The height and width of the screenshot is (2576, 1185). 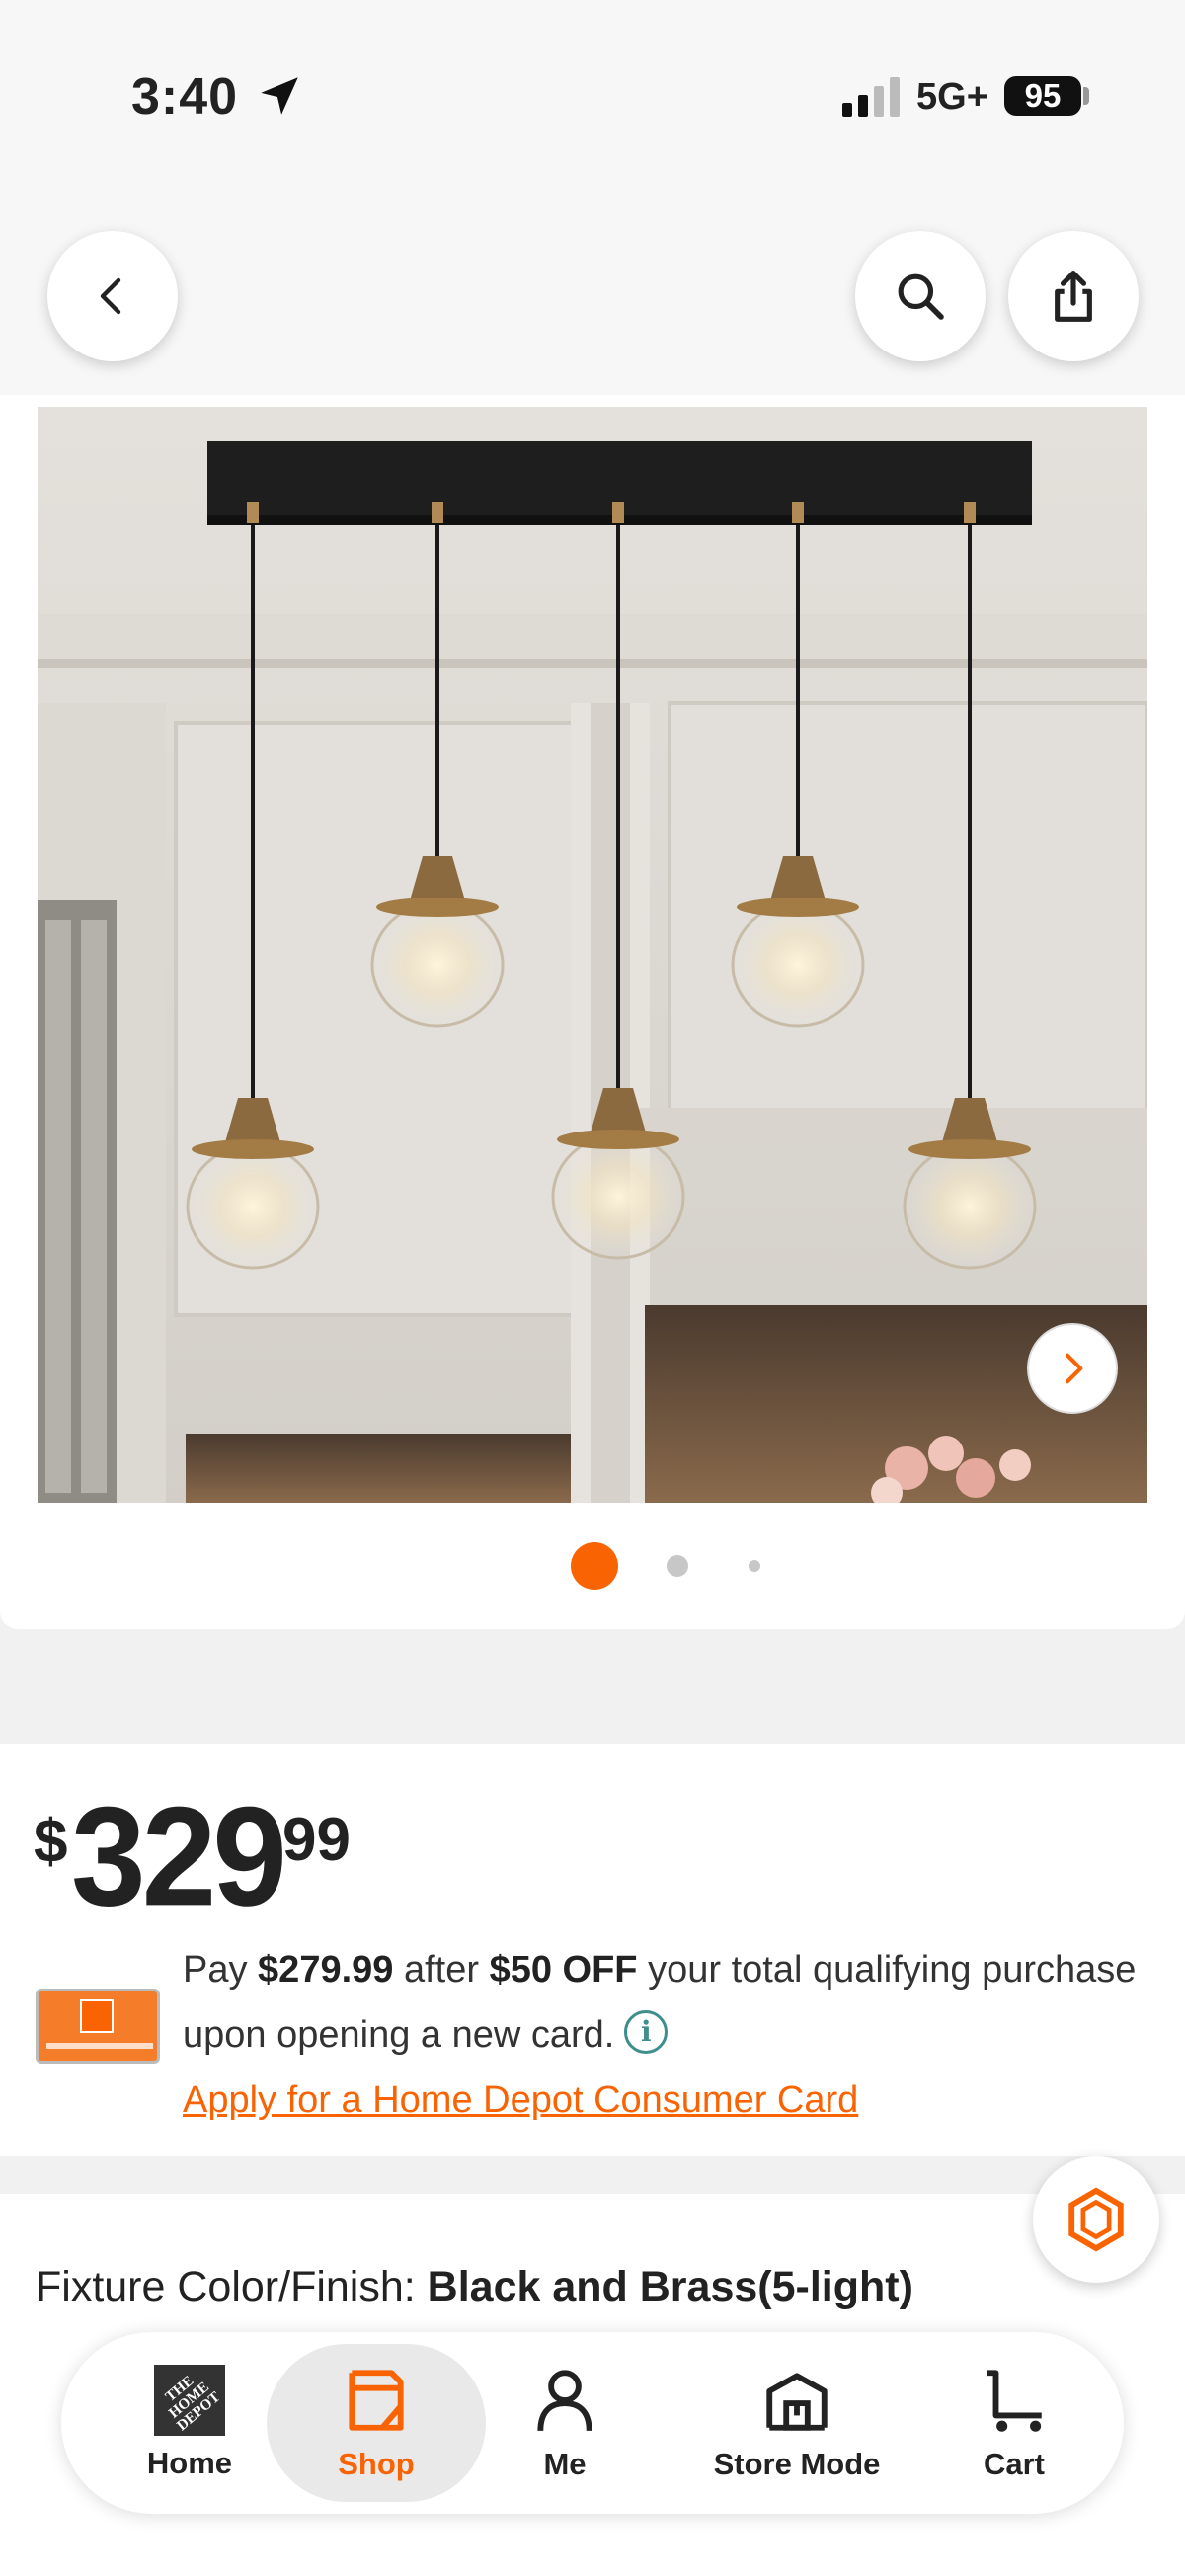 I want to click on tab-shop-label: Shop, so click(x=377, y=2464).